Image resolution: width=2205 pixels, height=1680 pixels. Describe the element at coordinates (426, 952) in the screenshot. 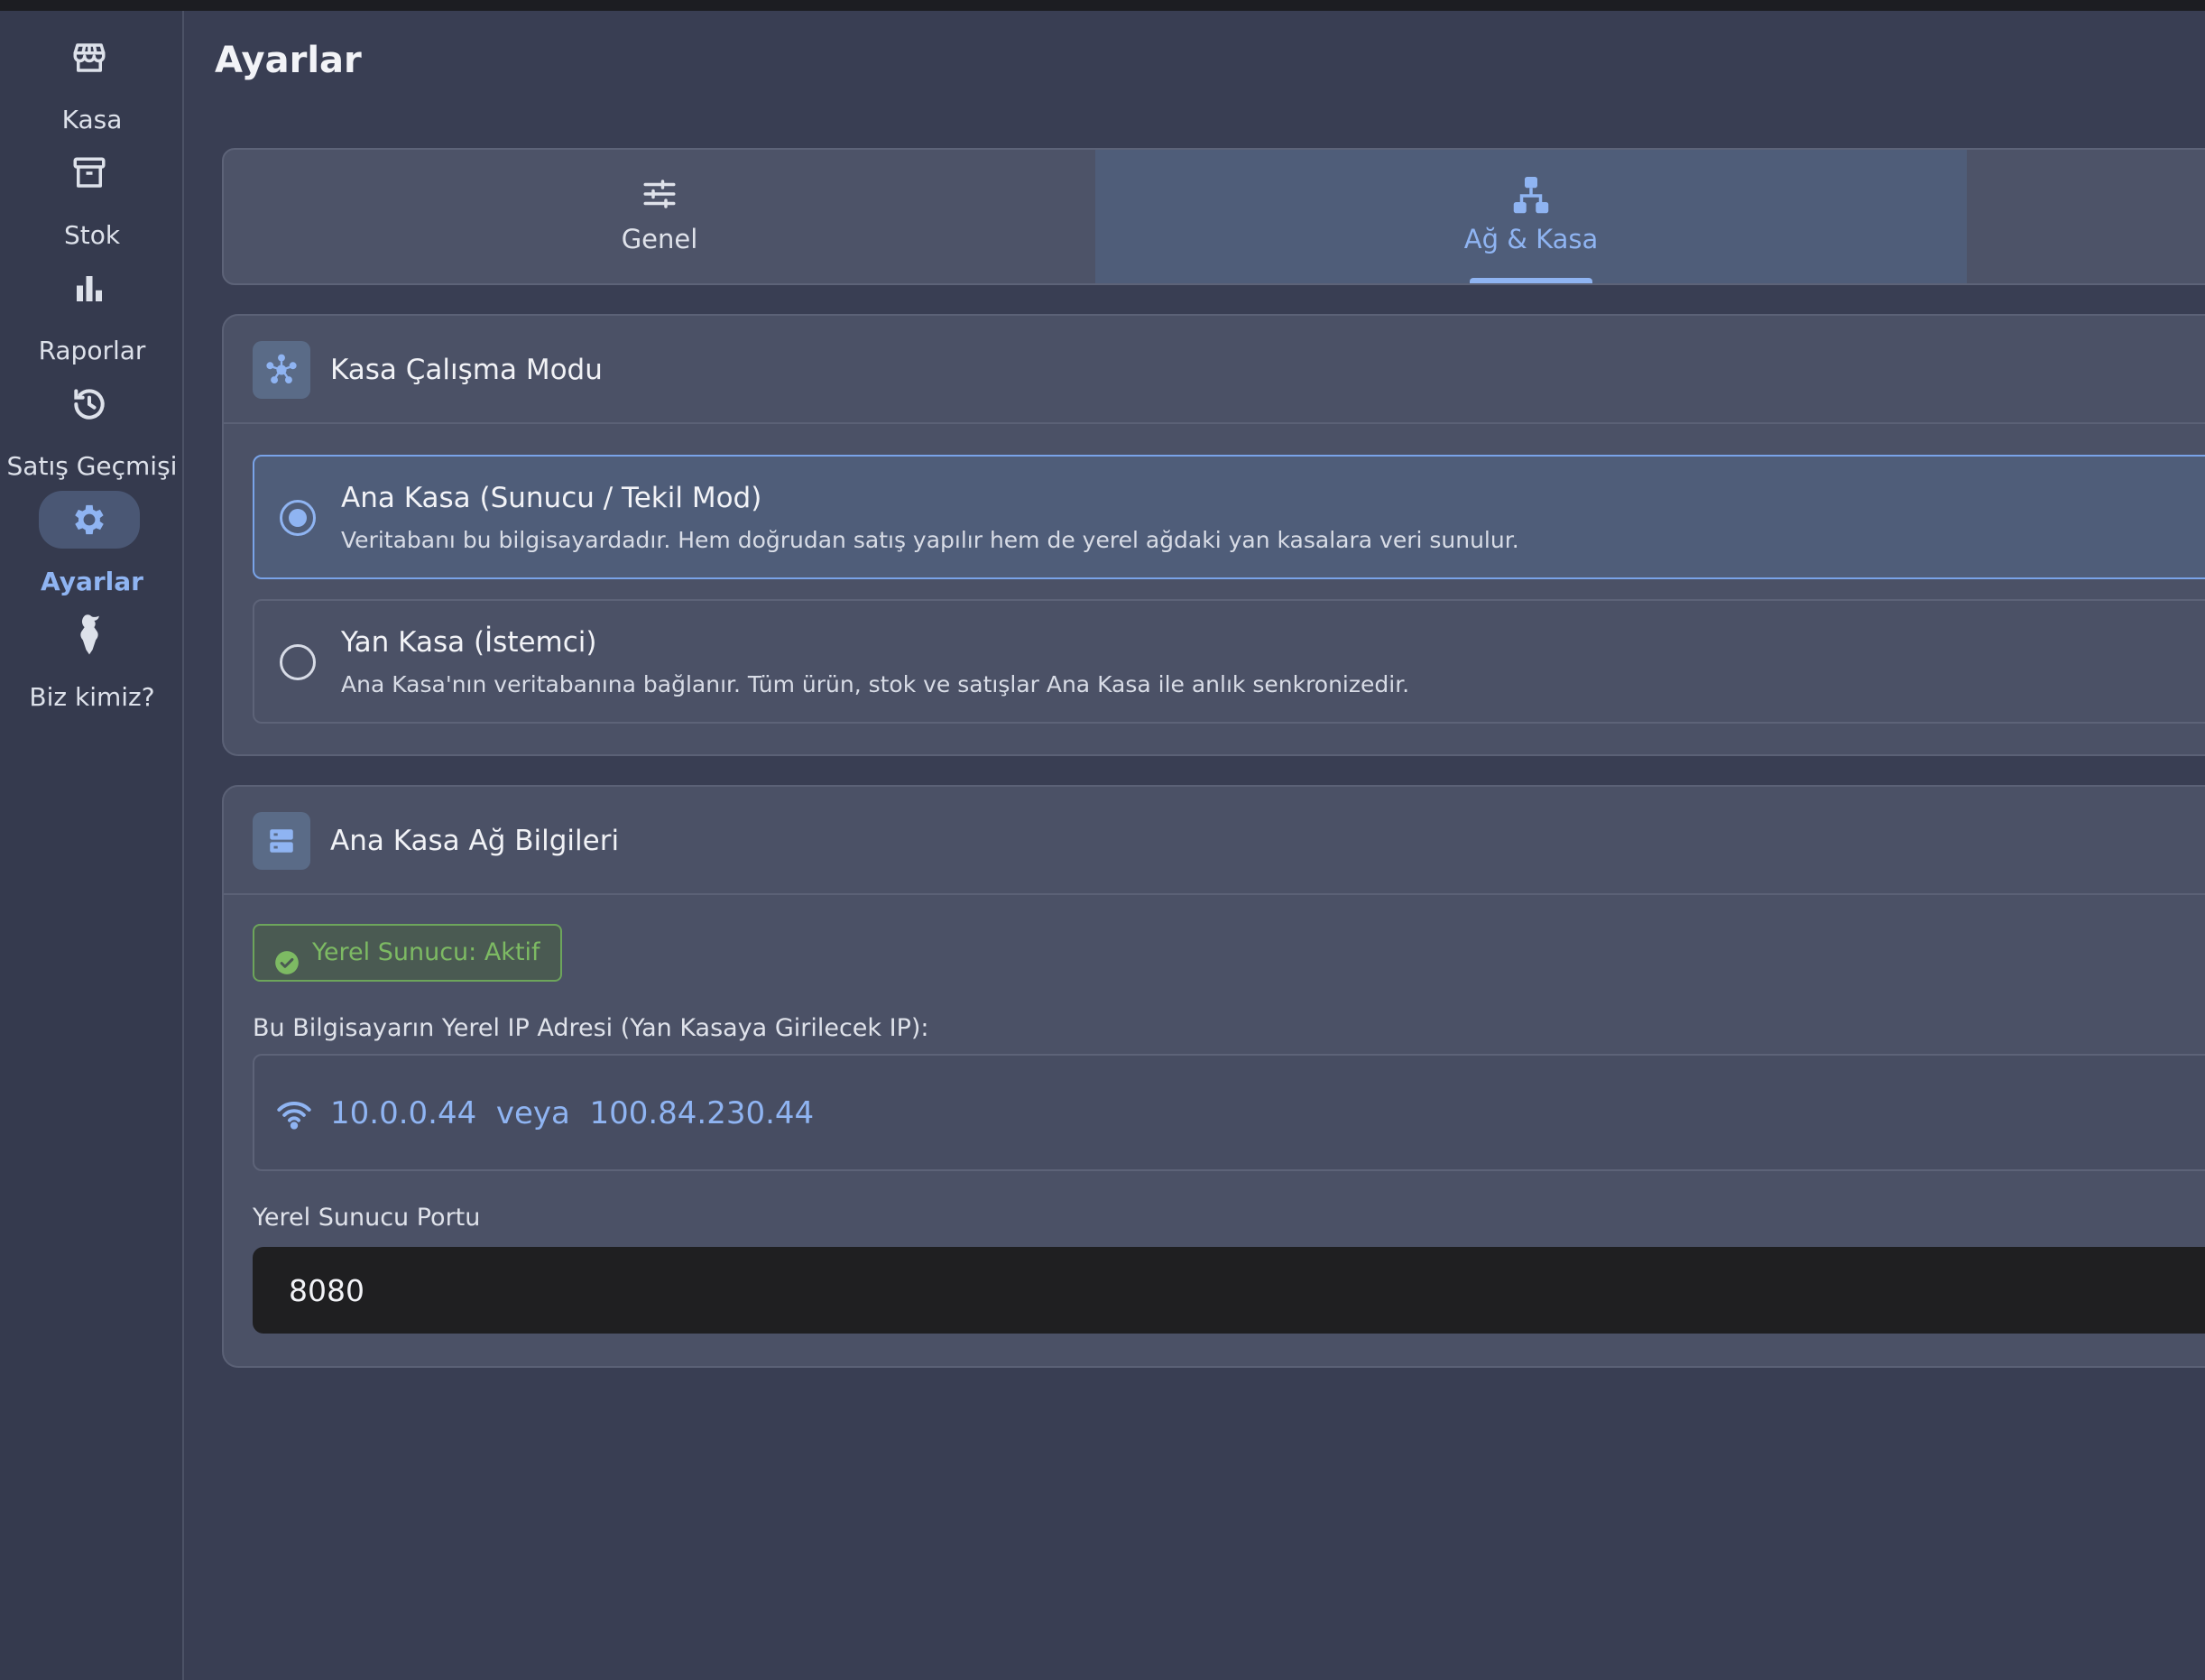

I see `status-text: Yerel Sunucu: Aktif` at that location.